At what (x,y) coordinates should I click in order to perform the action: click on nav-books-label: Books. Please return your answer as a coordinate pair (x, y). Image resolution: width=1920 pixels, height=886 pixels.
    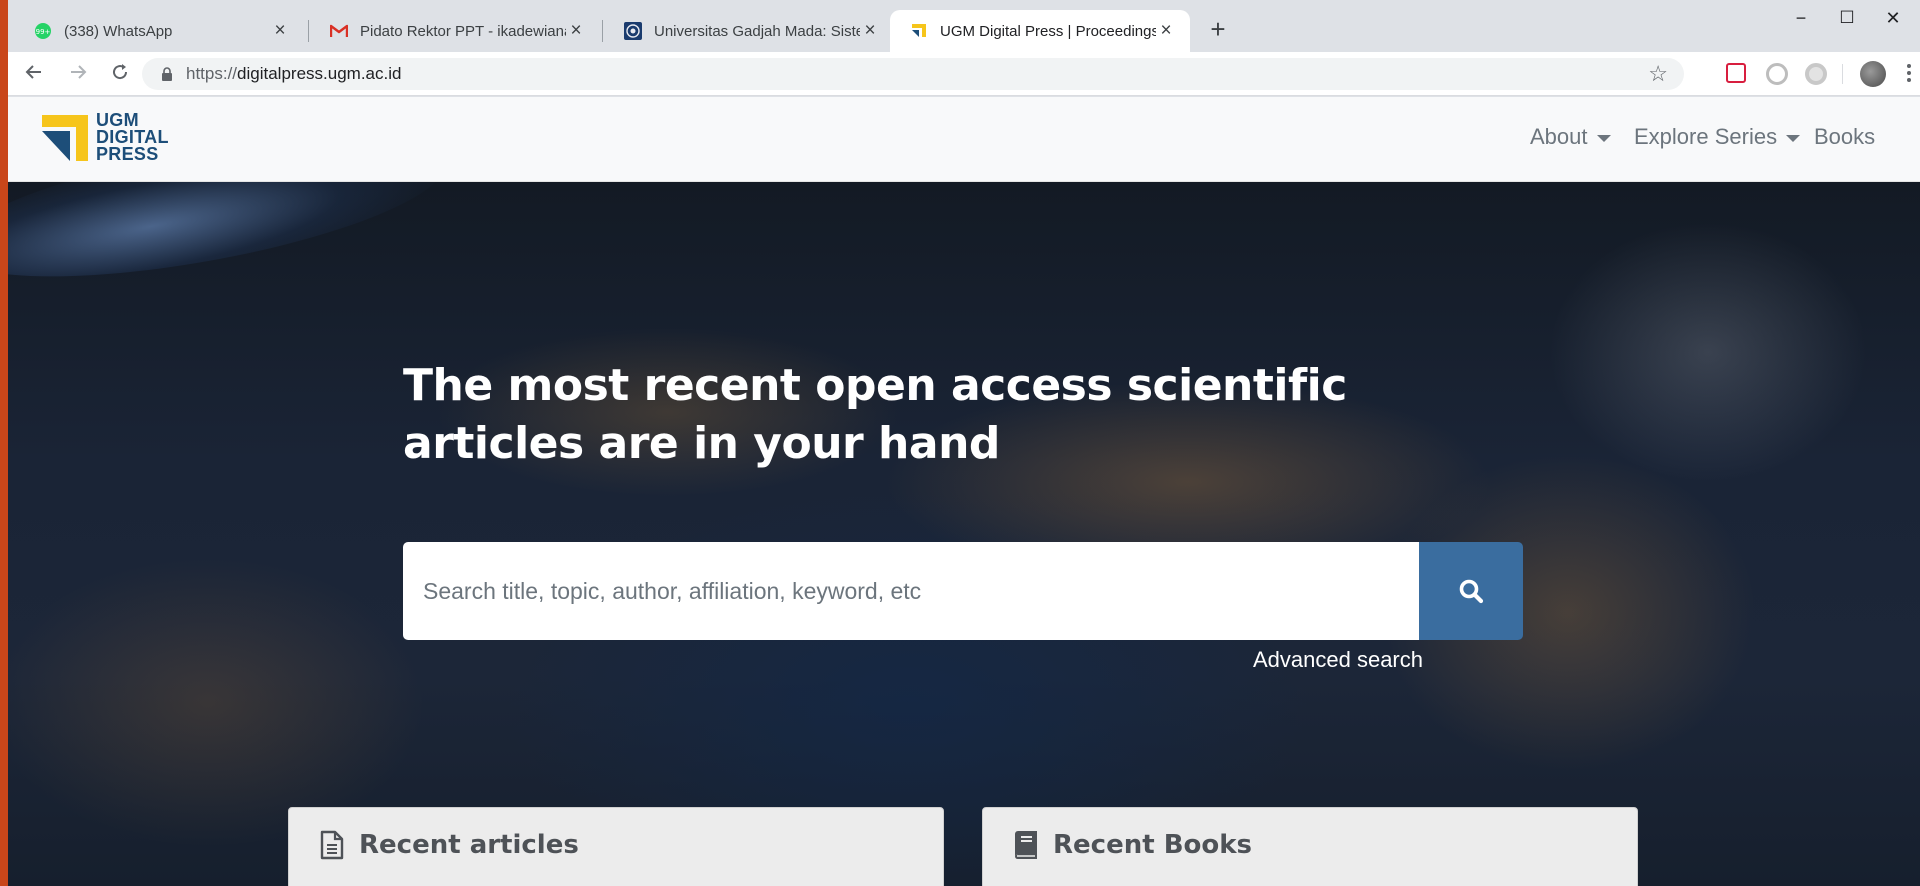
    Looking at the image, I should click on (1845, 136).